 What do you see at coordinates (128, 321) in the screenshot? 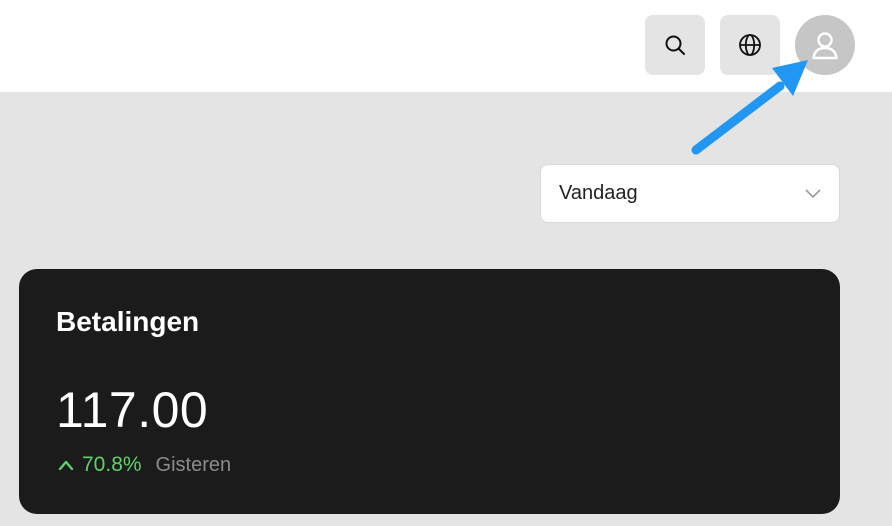
I see `card-title: Betalingen` at bounding box center [128, 321].